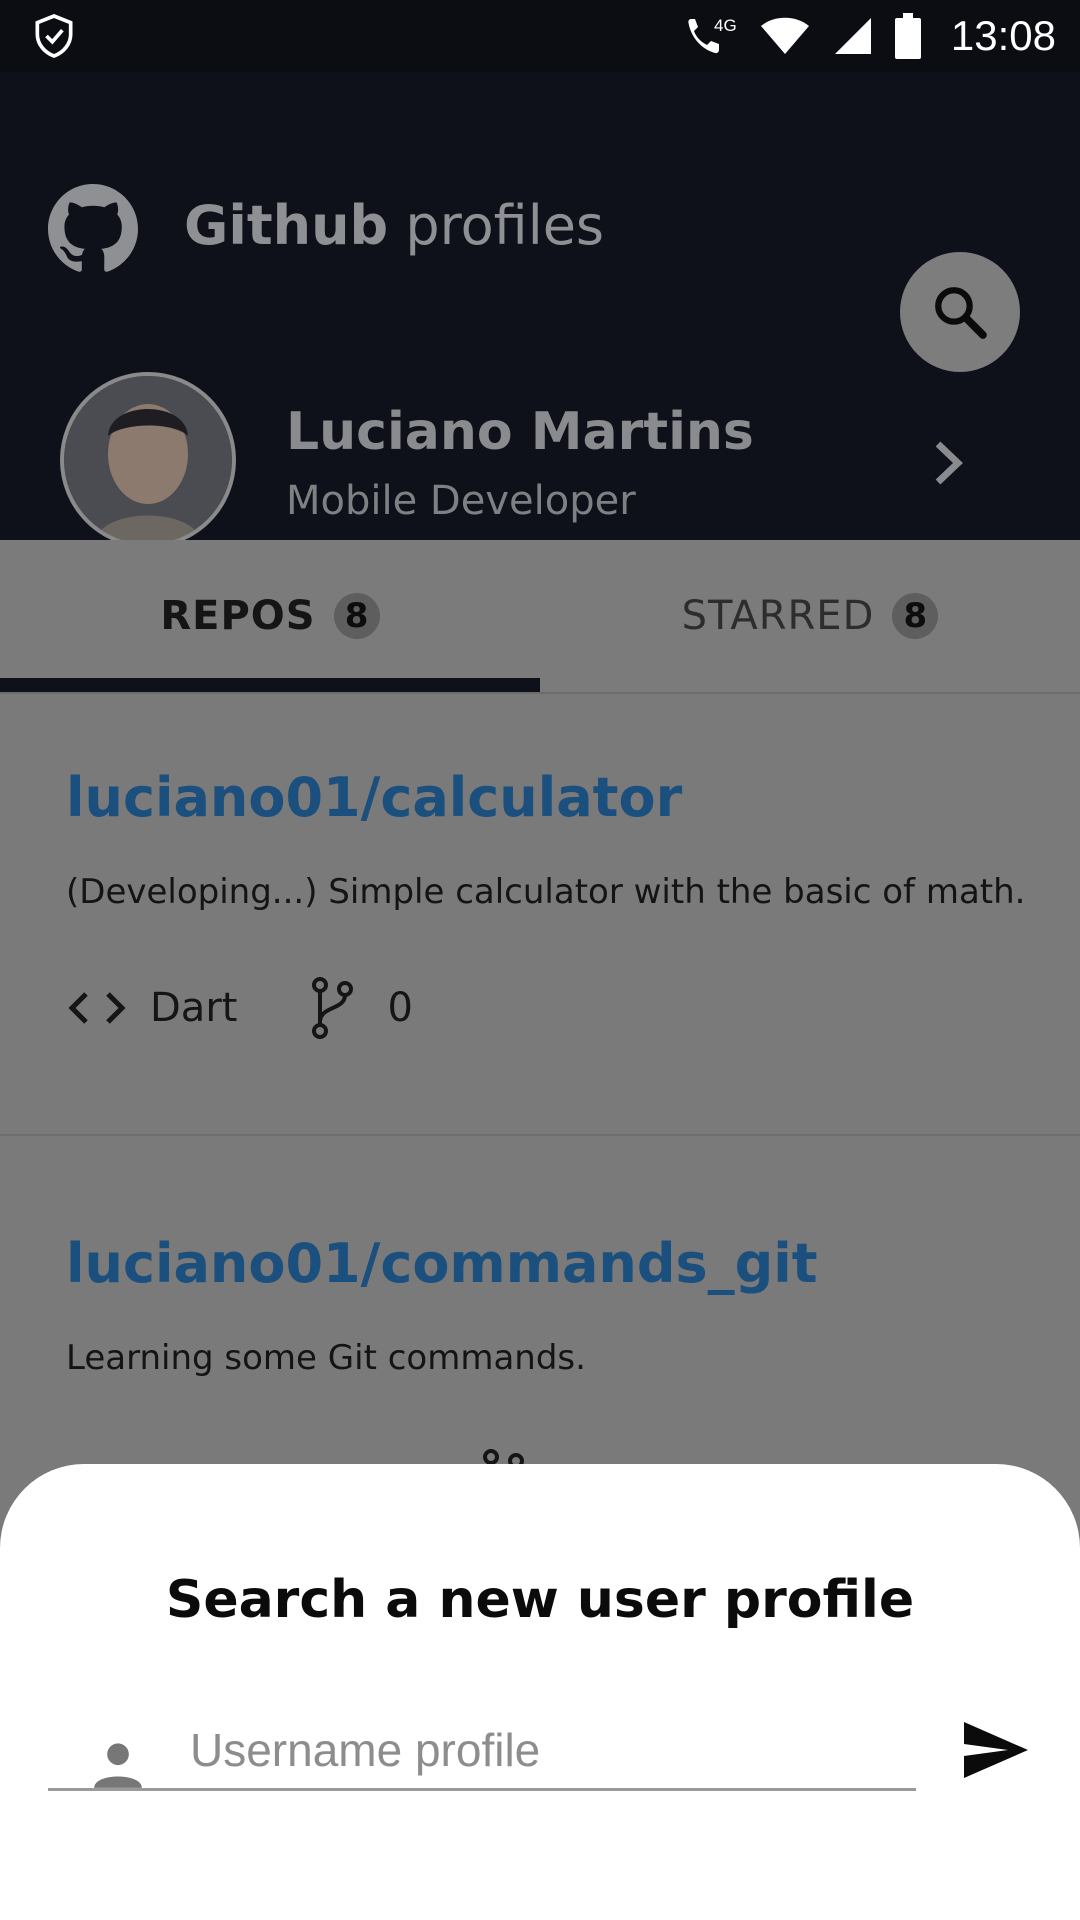 The width and height of the screenshot is (1080, 1920). I want to click on tab-starred-label: STARRED, so click(778, 616).